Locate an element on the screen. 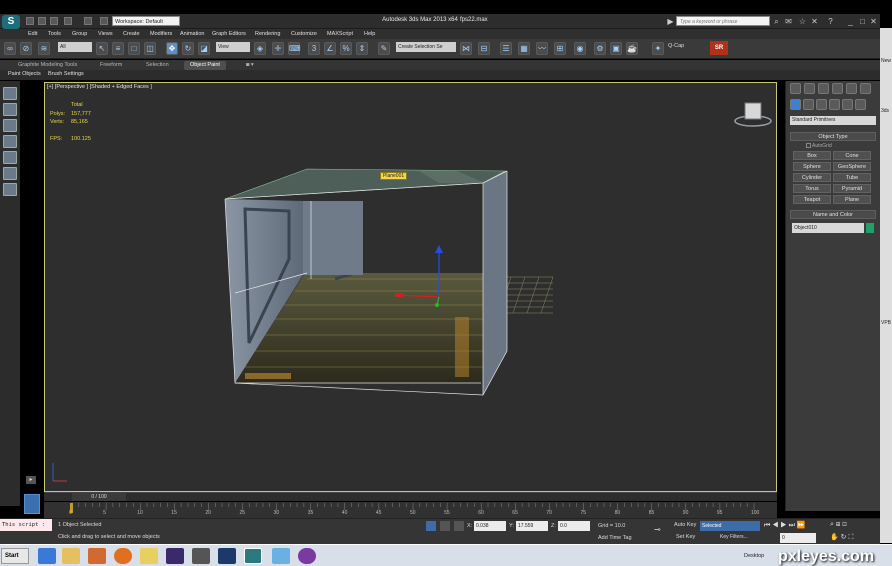 The height and width of the screenshot is (566, 892). playback-controls-icon: ⏮ ◀ ▶ ⏭ ⏩ is located at coordinates (785, 525).